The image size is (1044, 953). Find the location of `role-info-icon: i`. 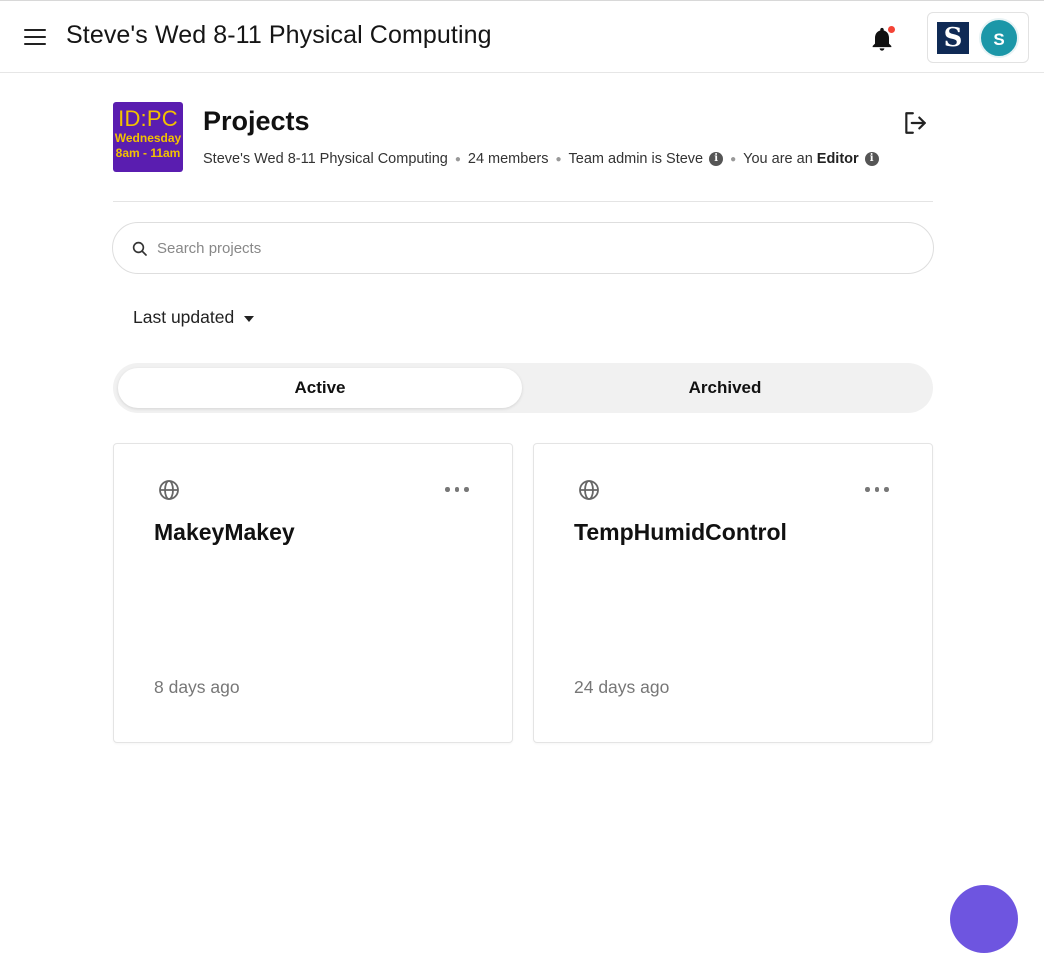

role-info-icon: i is located at coordinates (871, 159).